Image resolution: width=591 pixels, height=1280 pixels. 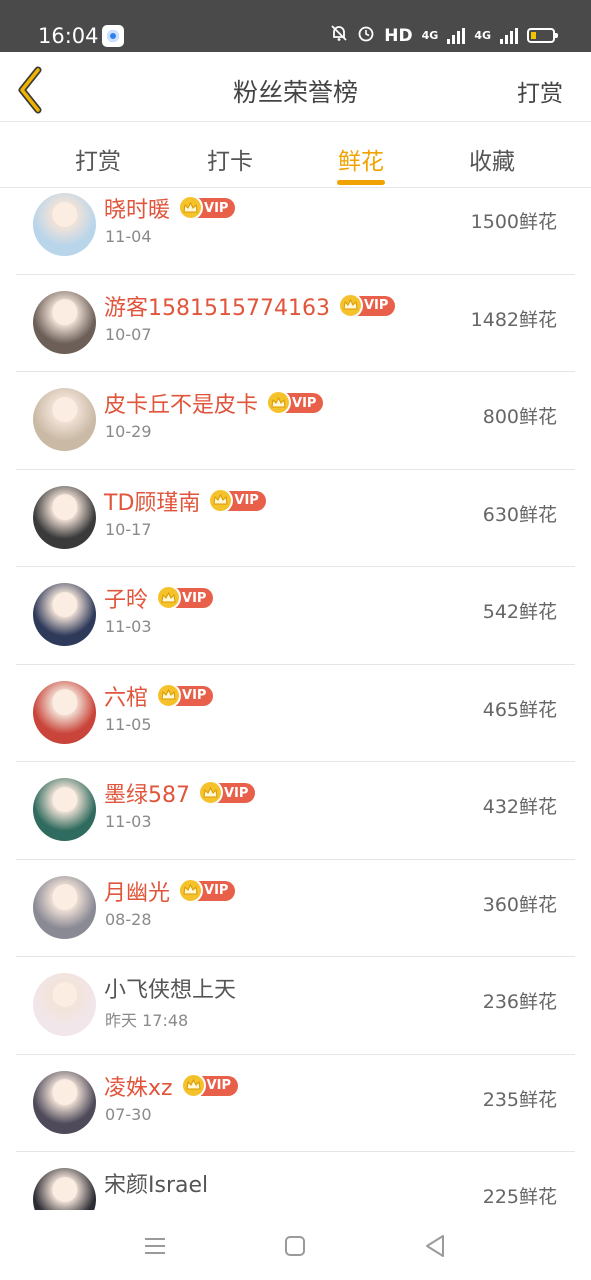 What do you see at coordinates (295, 811) in the screenshot?
I see `fan-row: 墨绿587 VIP 11-03 432鲜花` at bounding box center [295, 811].